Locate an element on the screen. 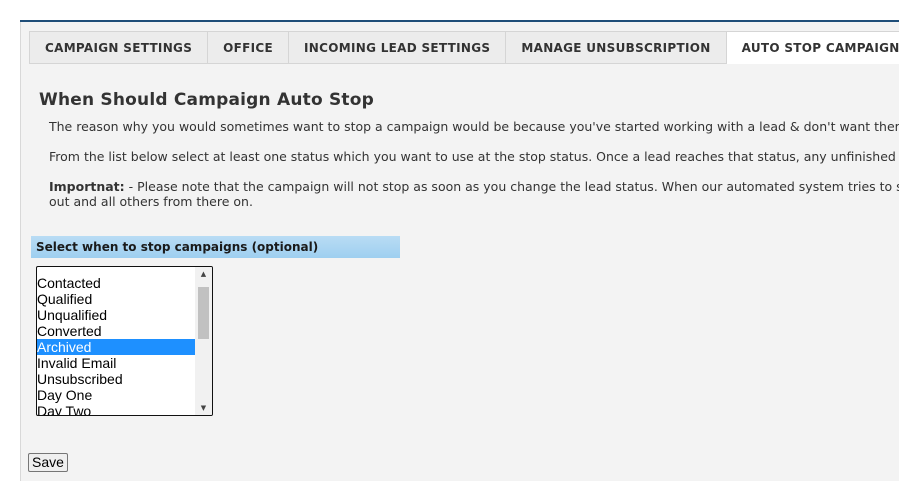 This screenshot has height=481, width=899. list-option: Day Two is located at coordinates (116, 409).